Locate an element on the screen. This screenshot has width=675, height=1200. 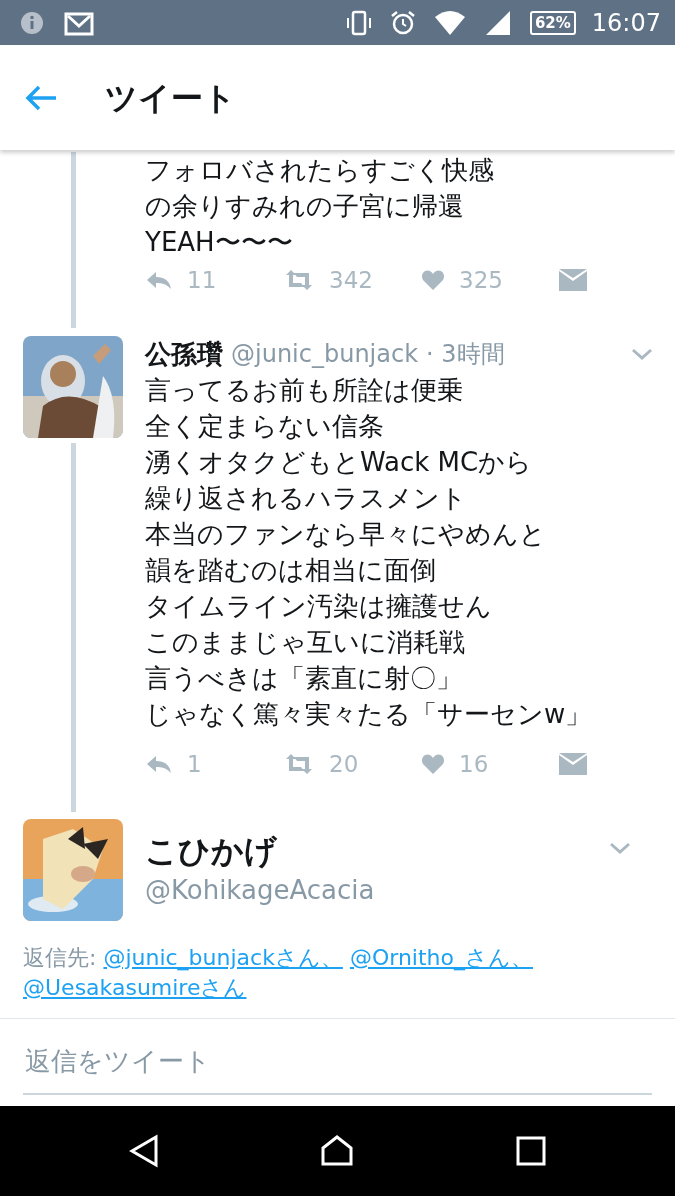
user-handle: @KohikageAcacia is located at coordinates (260, 890).